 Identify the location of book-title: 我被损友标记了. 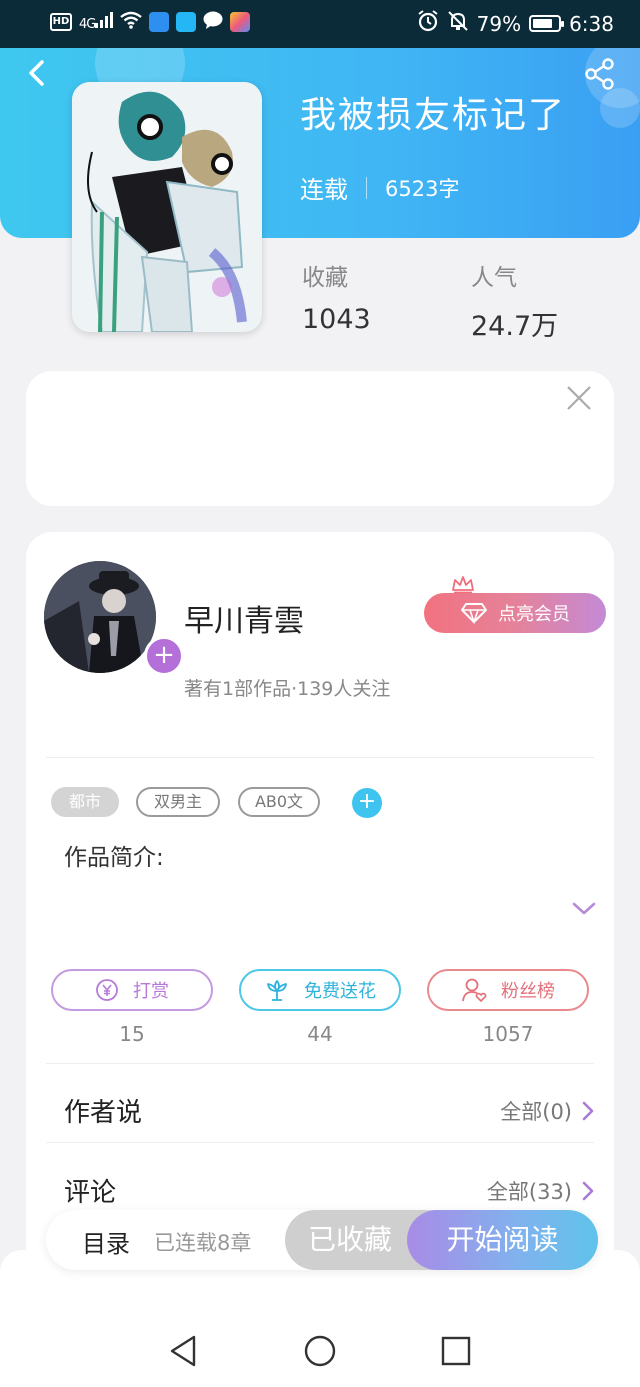
(433, 114).